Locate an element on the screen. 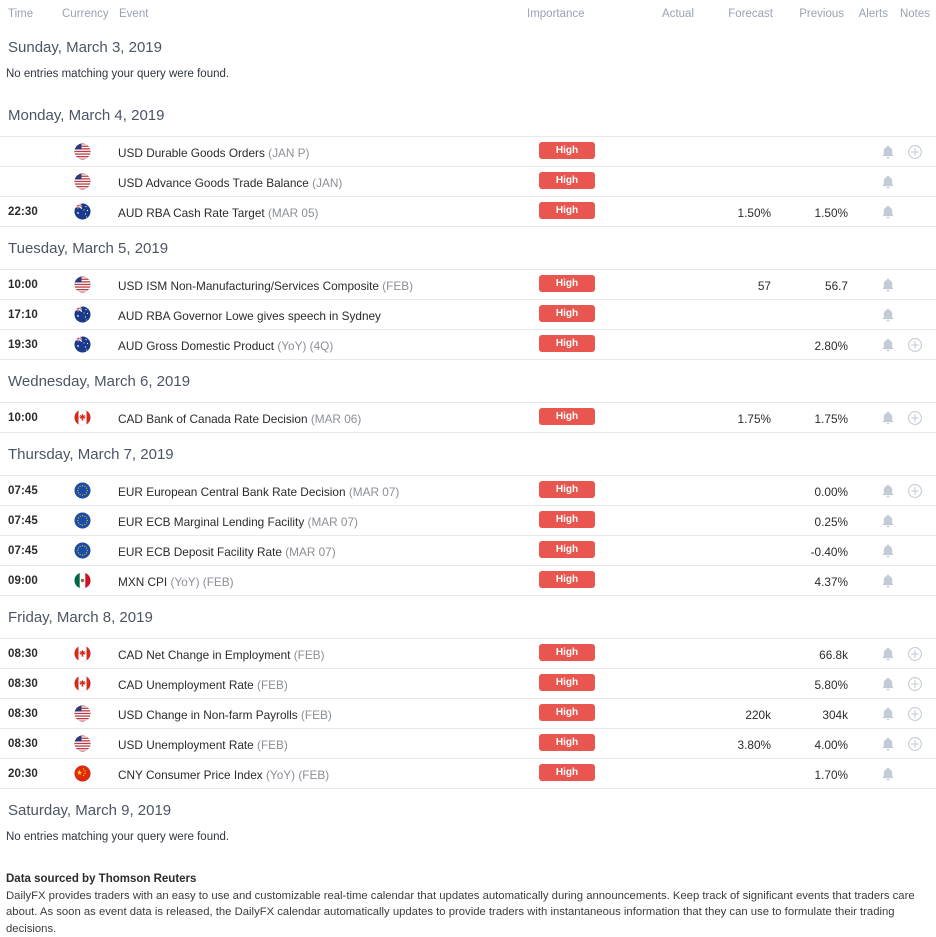 This screenshot has width=936, height=937. event-previous: 56.7 is located at coordinates (836, 286).